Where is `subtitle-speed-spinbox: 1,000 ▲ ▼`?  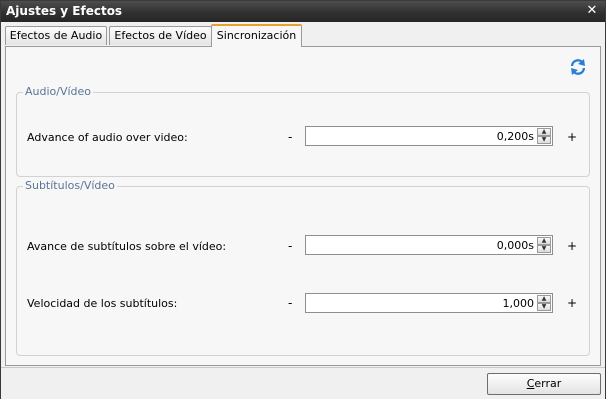
subtitle-speed-spinbox: 1,000 ▲ ▼ is located at coordinates (429, 303).